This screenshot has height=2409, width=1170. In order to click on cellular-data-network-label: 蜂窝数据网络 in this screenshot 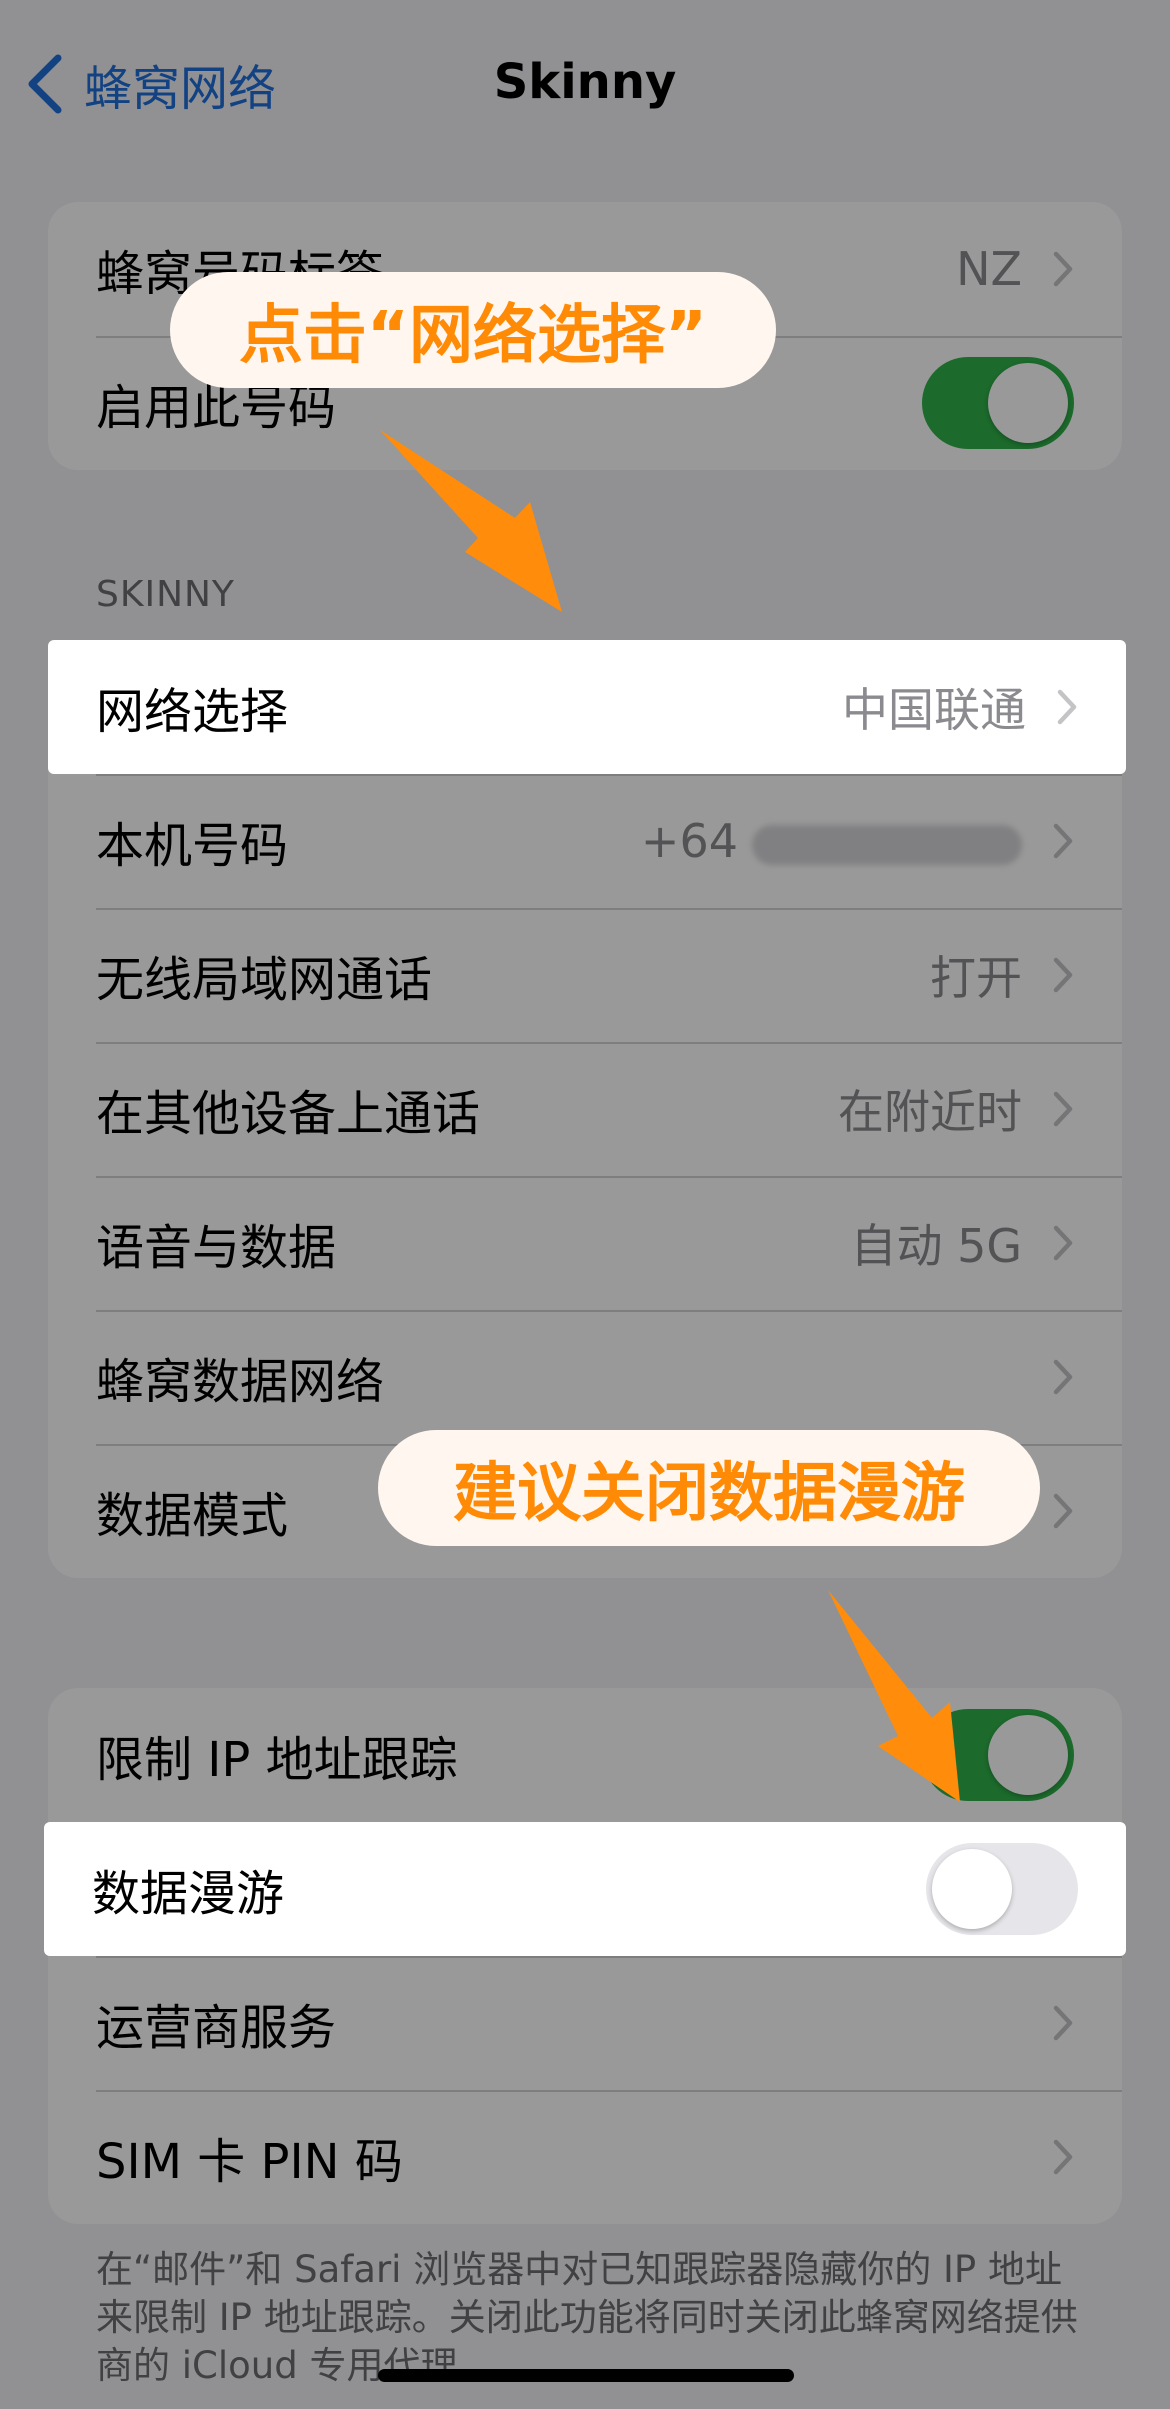, I will do `click(240, 1382)`.